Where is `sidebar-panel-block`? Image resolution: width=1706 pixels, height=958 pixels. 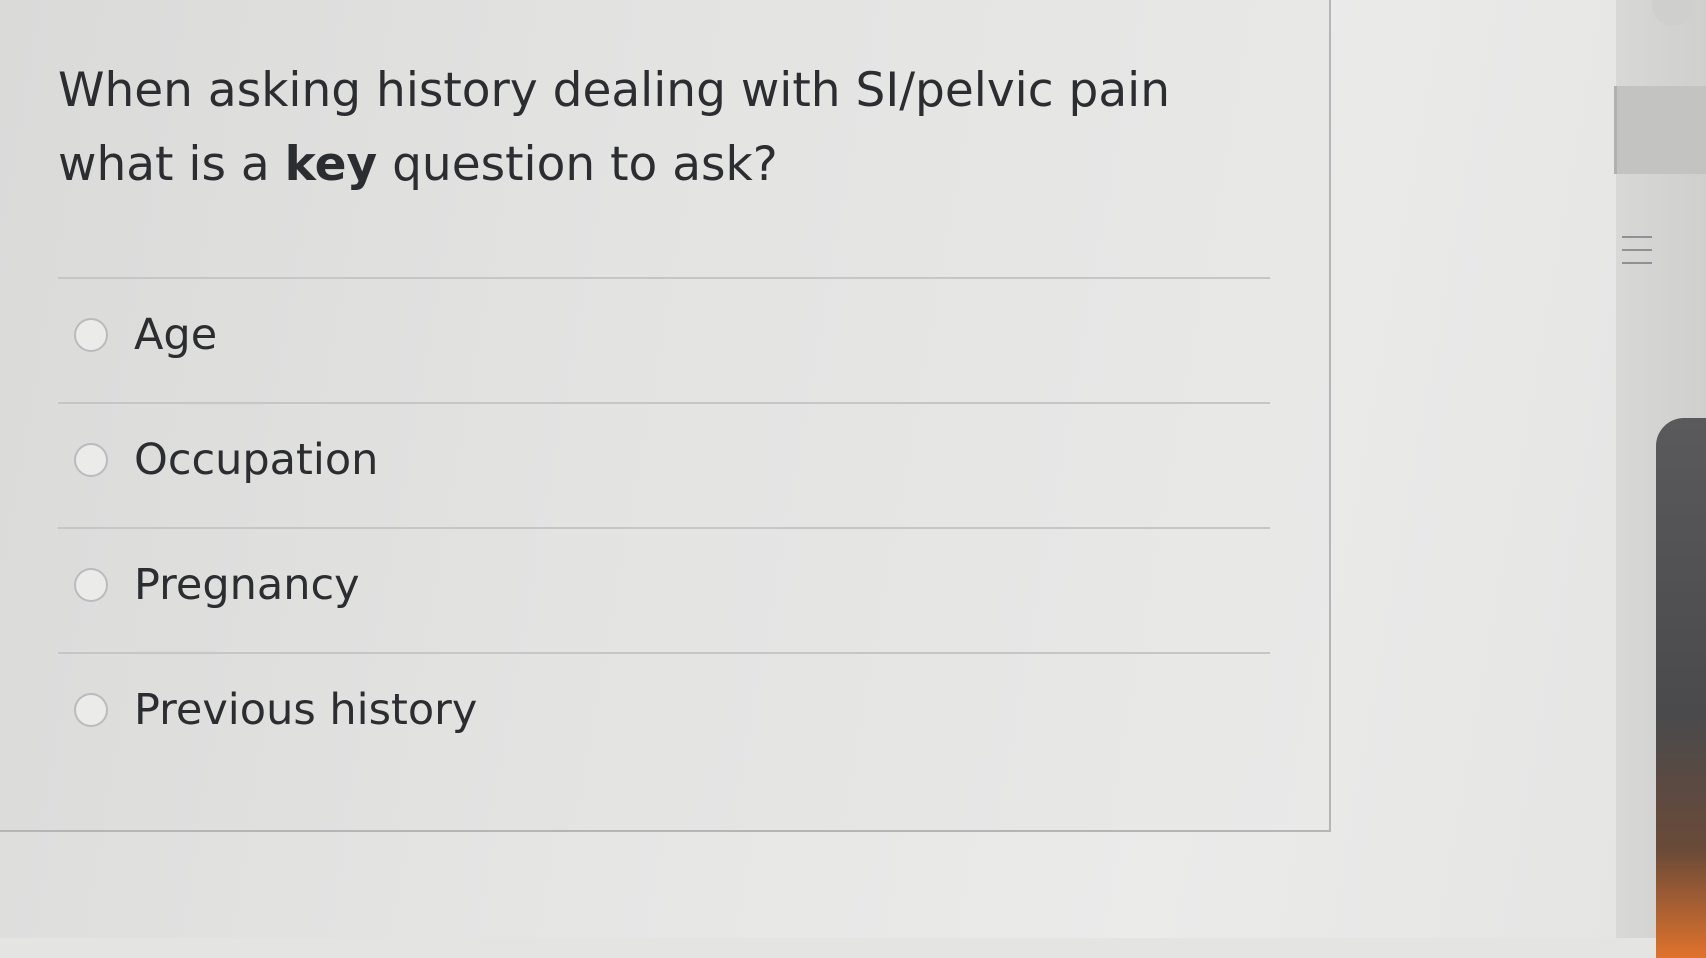
sidebar-panel-block is located at coordinates (1660, 130).